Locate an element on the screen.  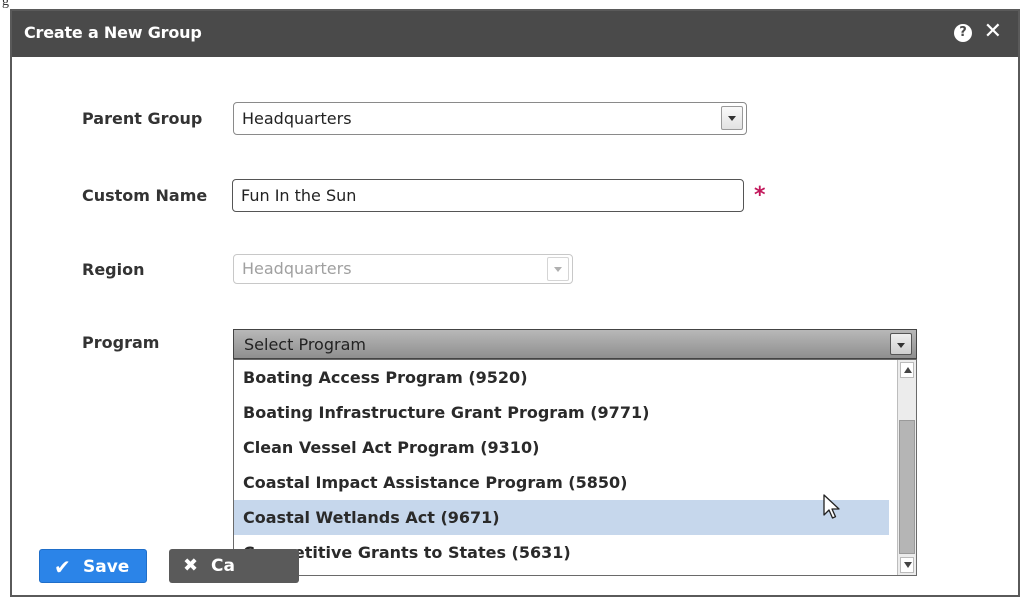
program-option: Coastal Impact Assistance Program (5850) is located at coordinates (561, 482).